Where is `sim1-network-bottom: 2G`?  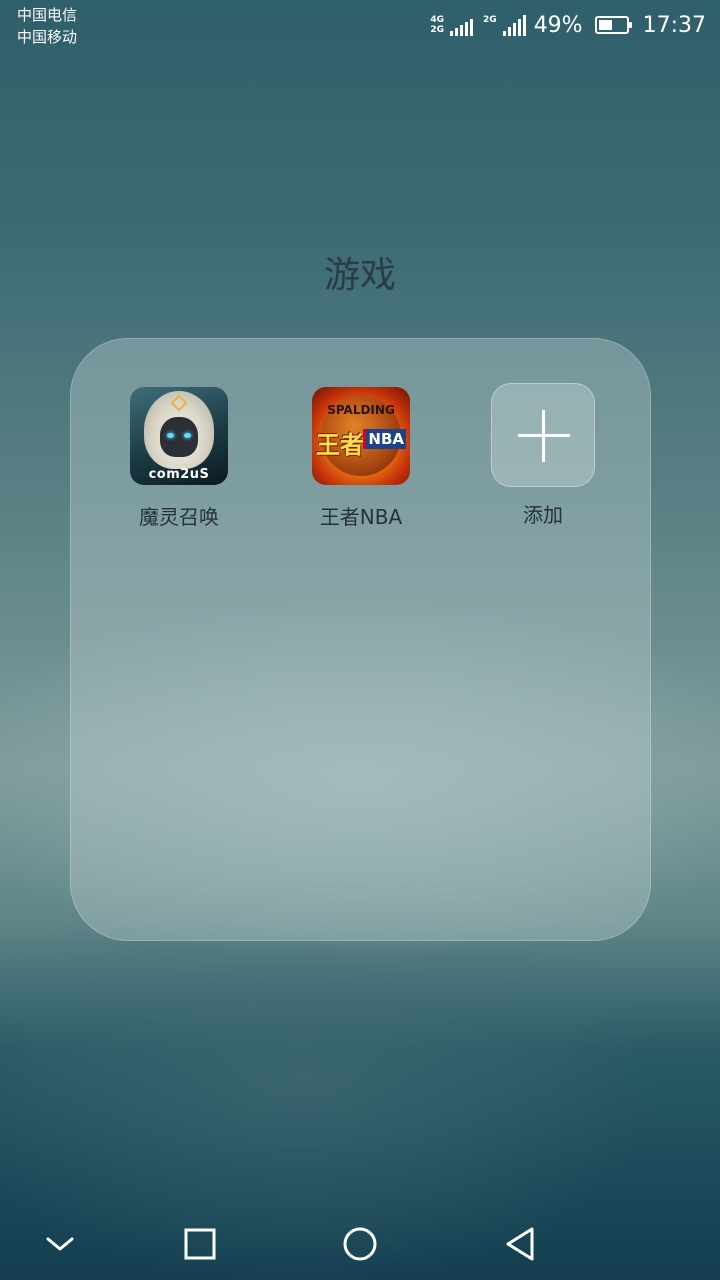 sim1-network-bottom: 2G is located at coordinates (437, 30).